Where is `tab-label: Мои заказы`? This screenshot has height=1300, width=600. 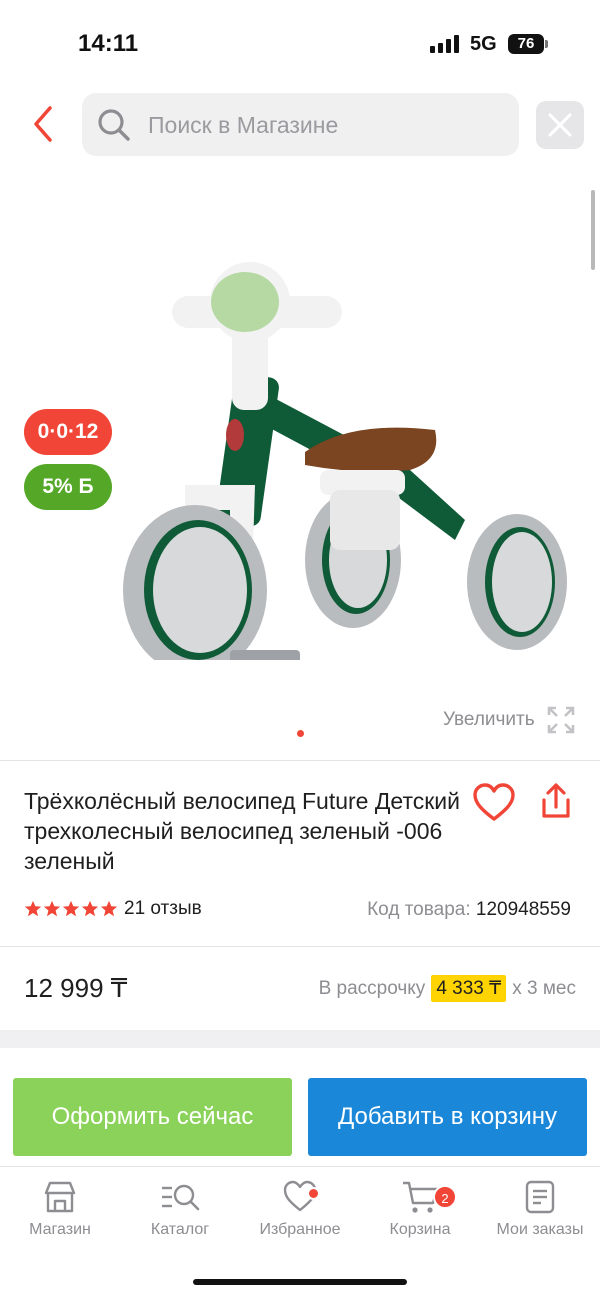 tab-label: Мои заказы is located at coordinates (540, 1229).